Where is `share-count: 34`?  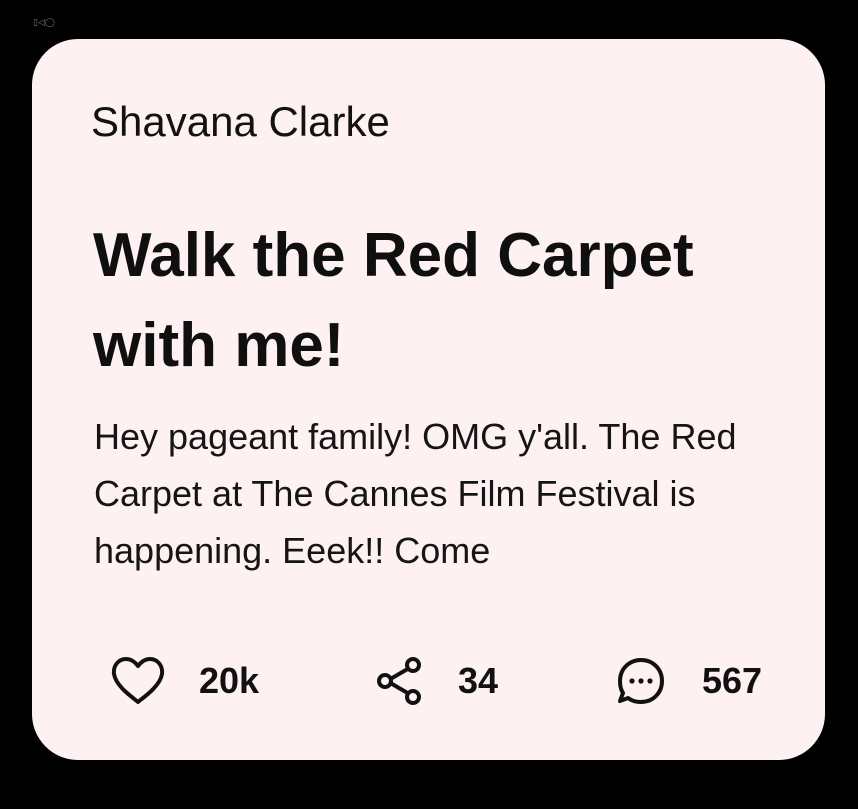 share-count: 34 is located at coordinates (478, 680).